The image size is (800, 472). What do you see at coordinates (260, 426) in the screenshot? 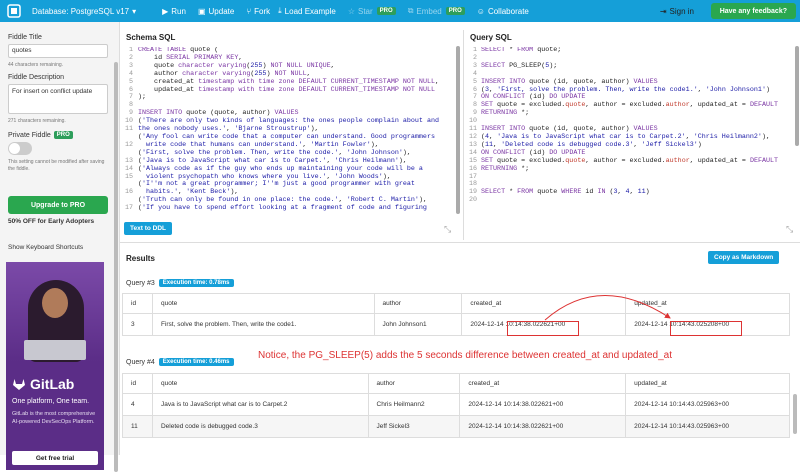
I see `cell-quote: Deleted code is debugged code.3` at bounding box center [260, 426].